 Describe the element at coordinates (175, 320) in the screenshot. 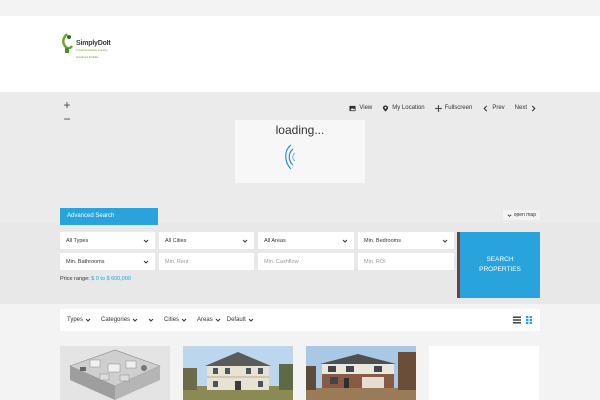

I see `cities-filter: Cities` at that location.